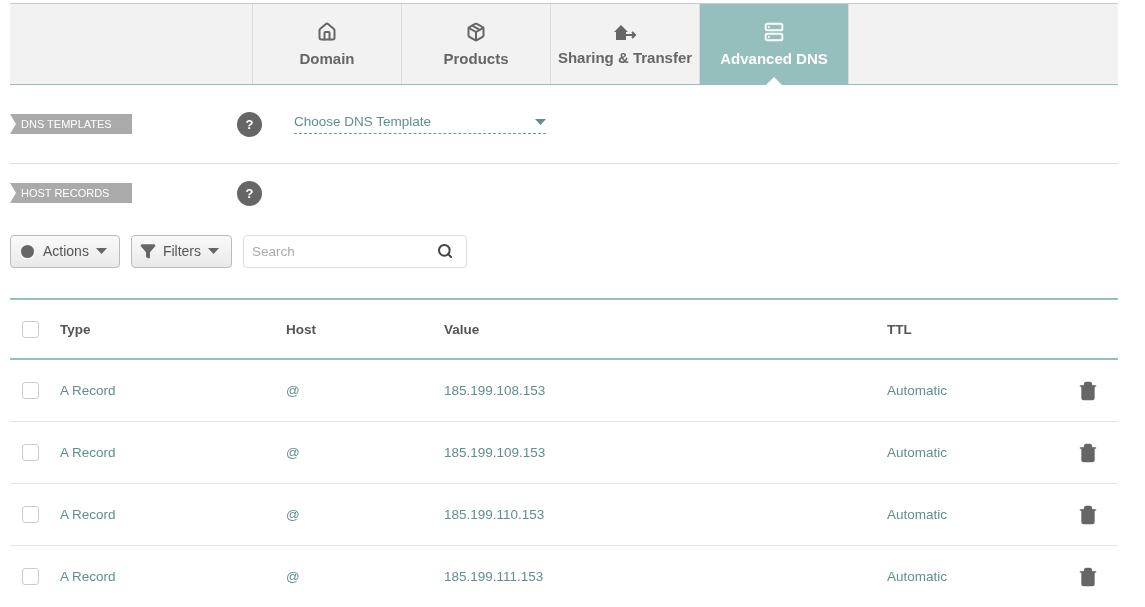 This screenshot has width=1145, height=607. I want to click on house-icon, so click(327, 31).